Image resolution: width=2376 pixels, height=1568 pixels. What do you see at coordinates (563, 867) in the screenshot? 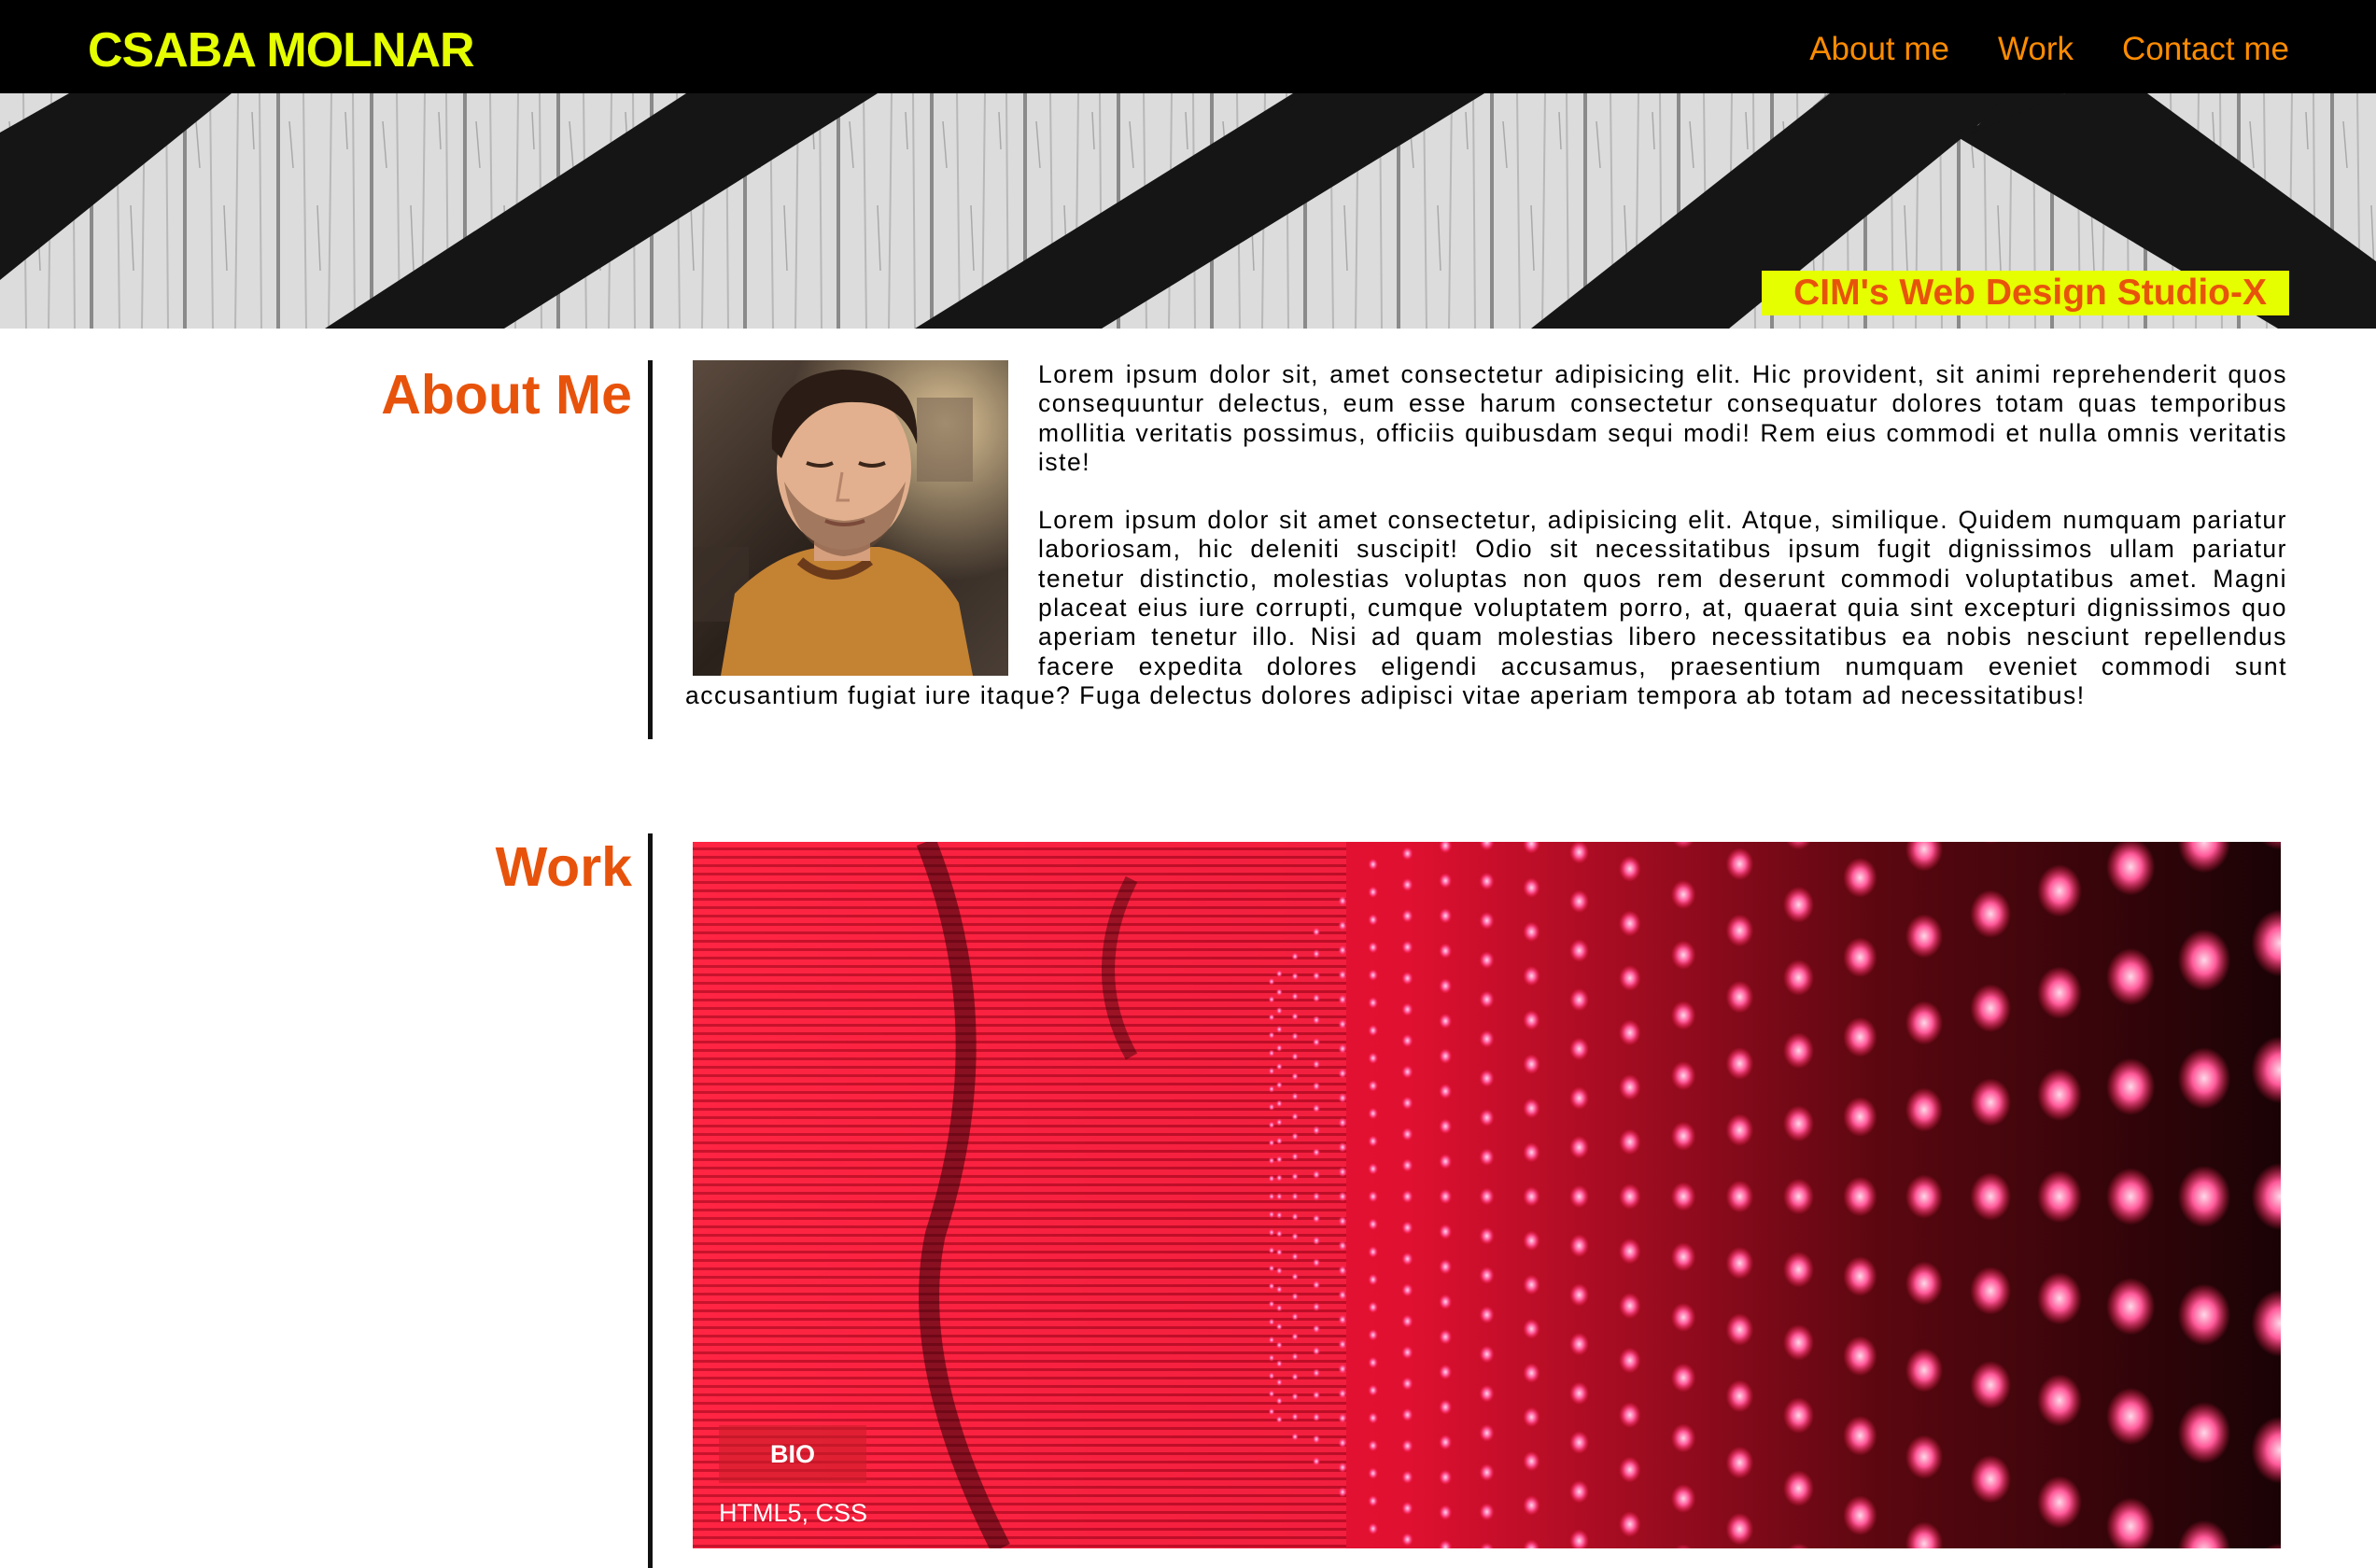
I see `work-section-title: Work` at bounding box center [563, 867].